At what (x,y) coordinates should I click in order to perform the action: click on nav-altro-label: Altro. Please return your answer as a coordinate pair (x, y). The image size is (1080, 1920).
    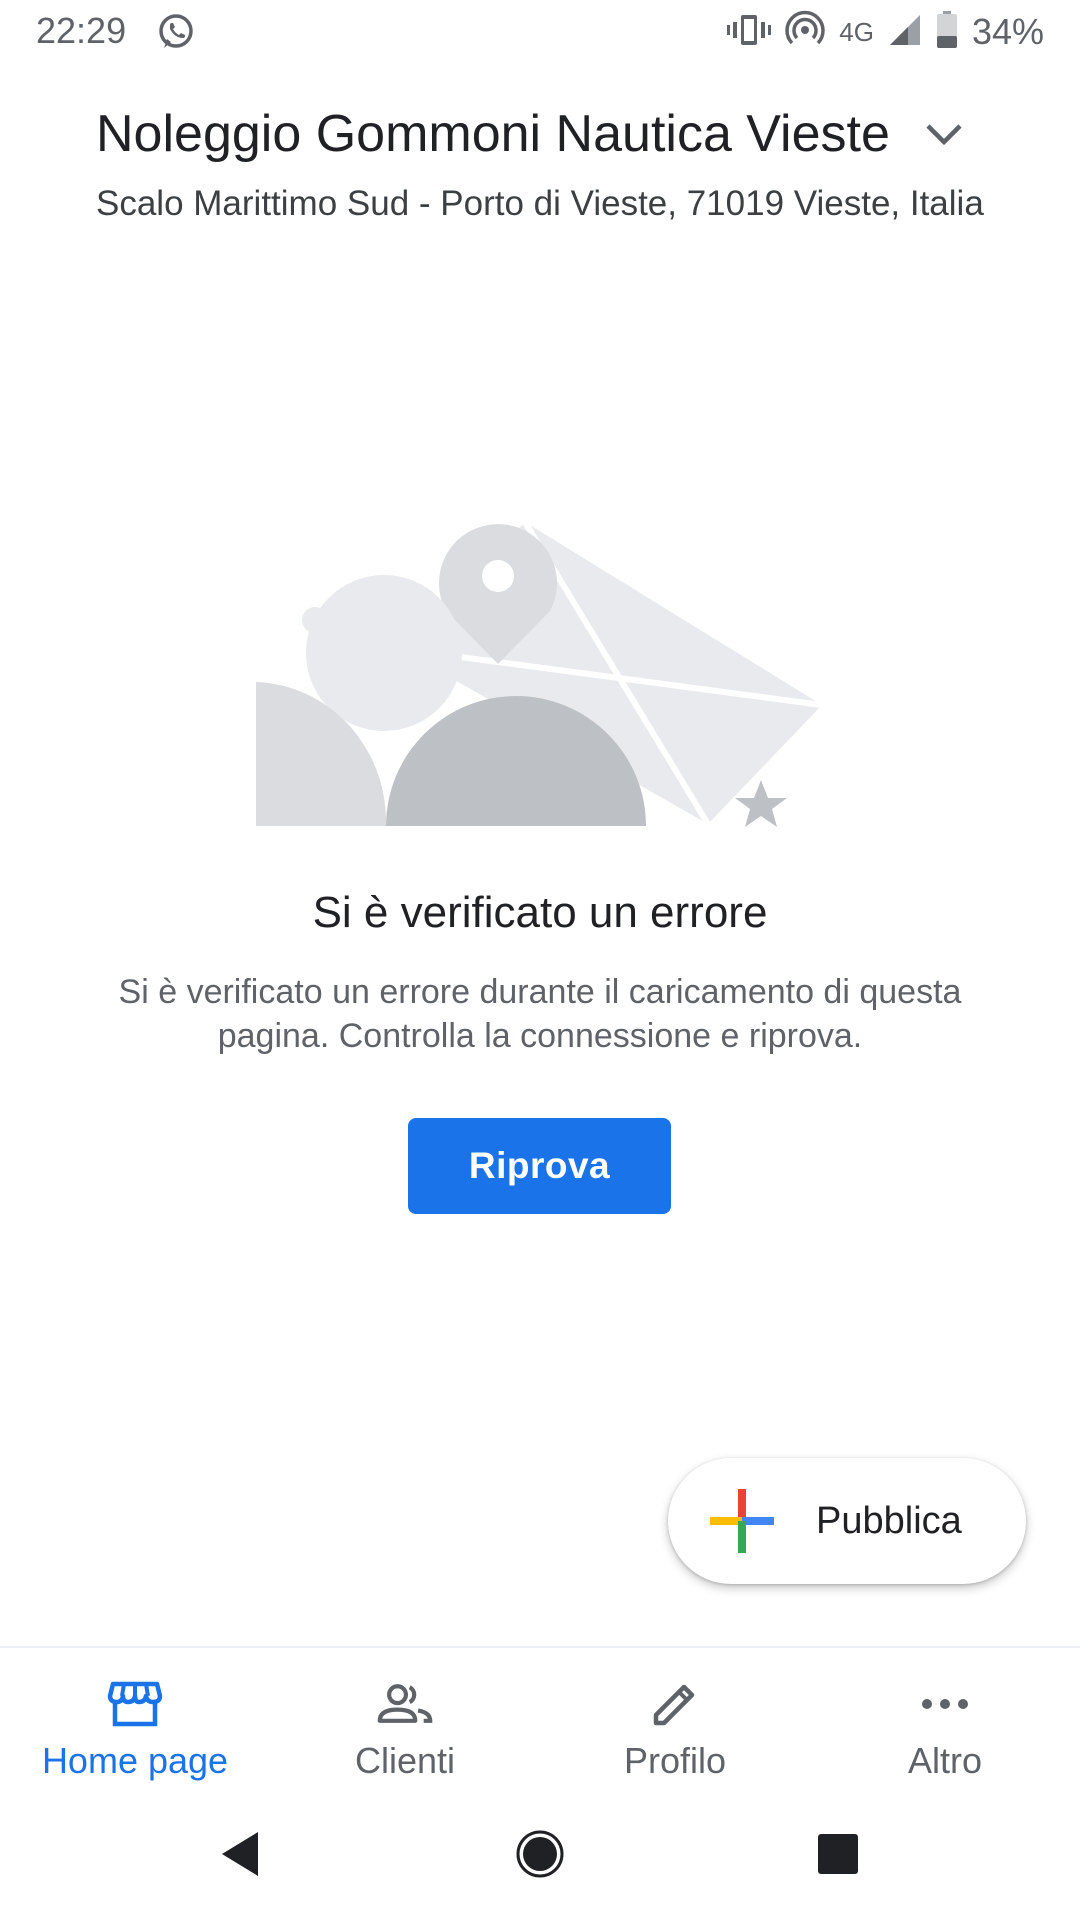
    Looking at the image, I should click on (945, 1760).